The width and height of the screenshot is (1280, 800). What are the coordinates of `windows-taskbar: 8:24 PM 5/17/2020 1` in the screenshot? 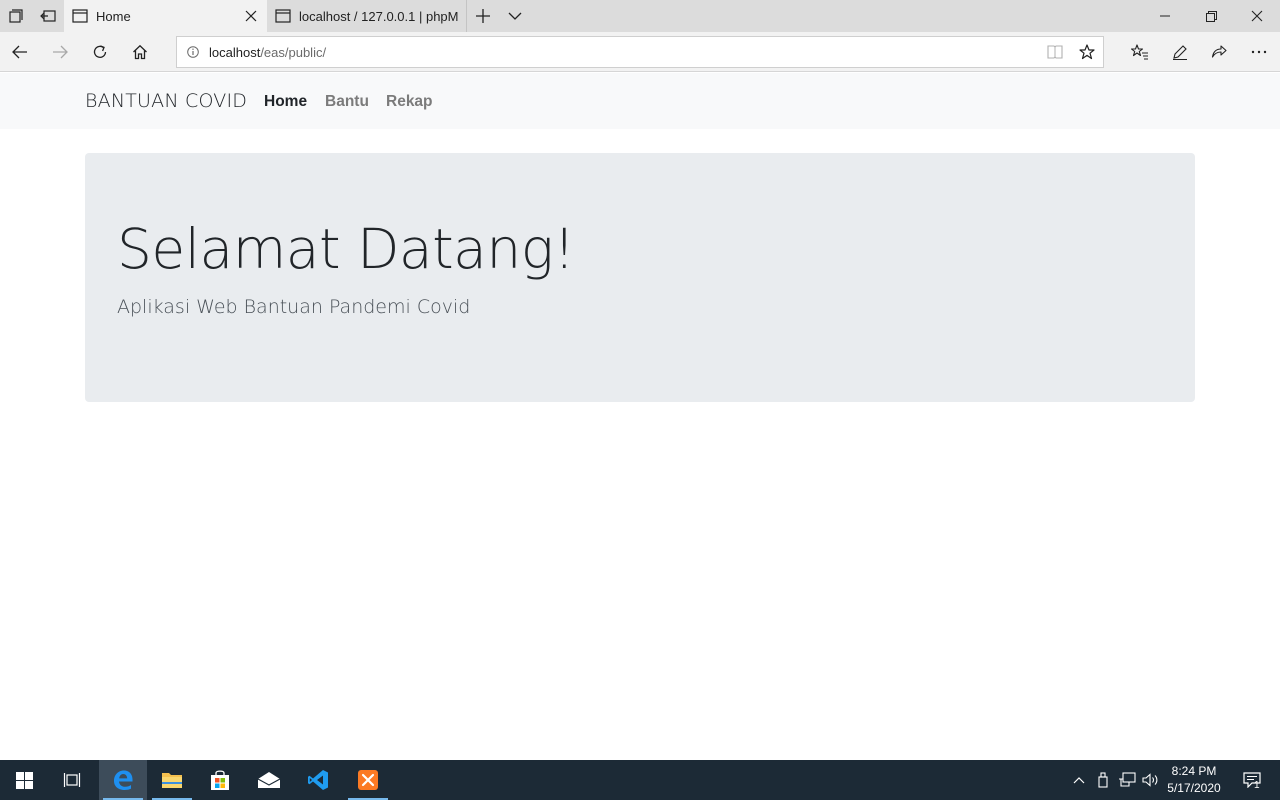 It's located at (640, 780).